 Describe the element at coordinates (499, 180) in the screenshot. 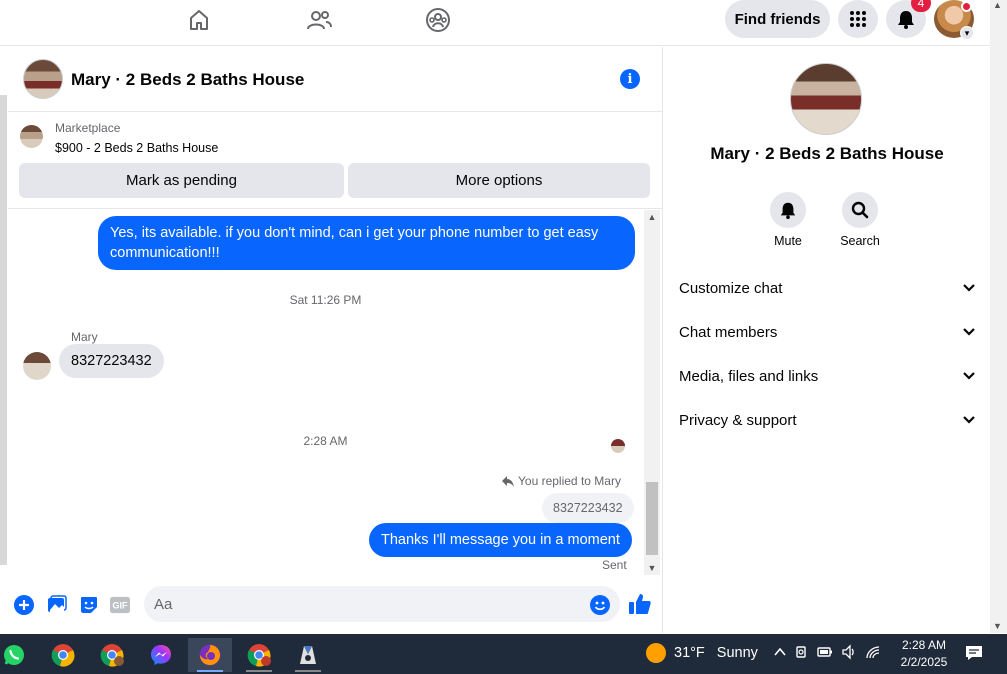

I see `more-options-button: More options` at that location.